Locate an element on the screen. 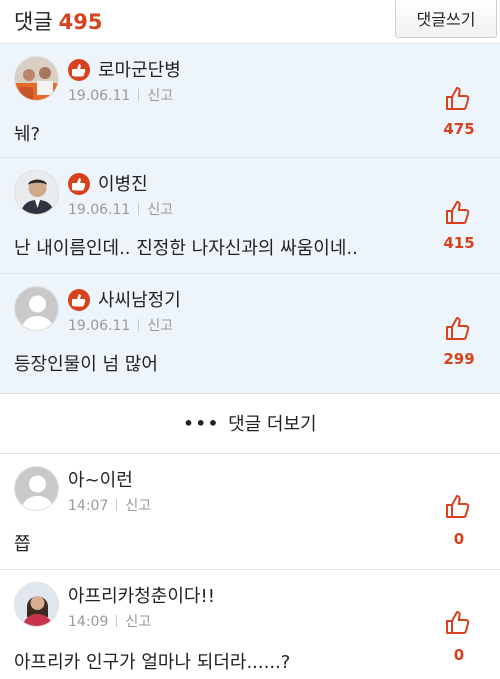  comments-title-label: 댓글 is located at coordinates (33, 22).